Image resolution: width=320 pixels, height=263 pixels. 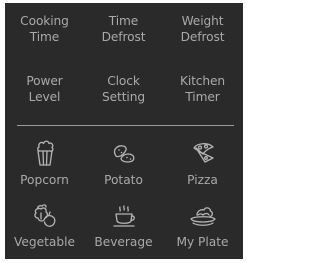 I want to click on kitchen-timer-button: Kitchen Timer, so click(x=202, y=89).